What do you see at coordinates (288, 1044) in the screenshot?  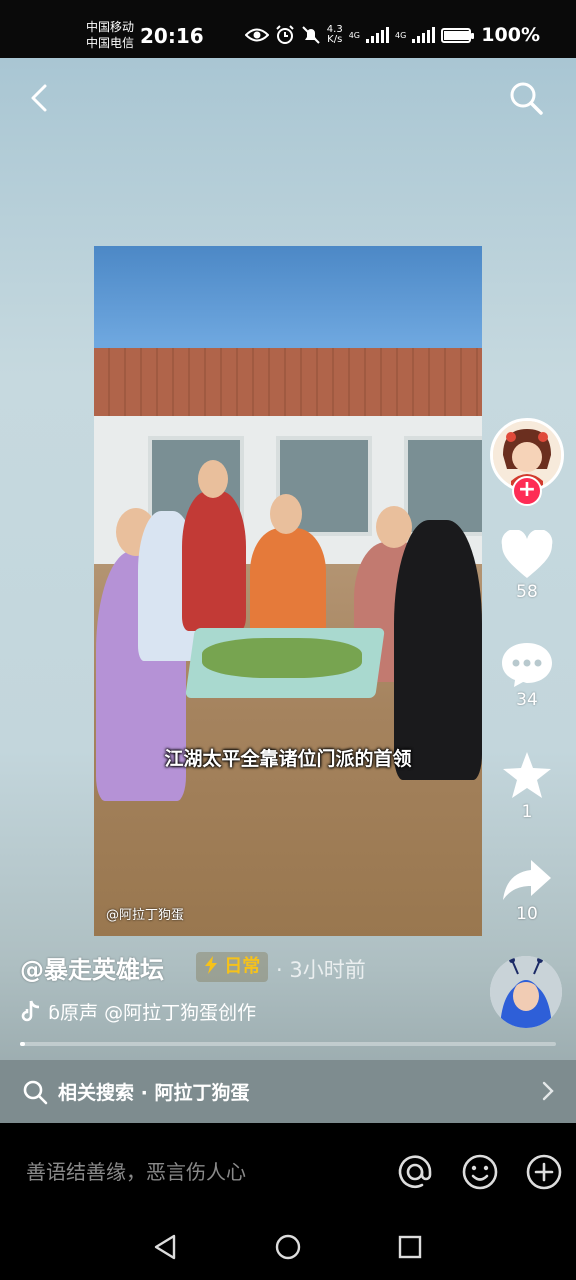 I see `video-progress-bar` at bounding box center [288, 1044].